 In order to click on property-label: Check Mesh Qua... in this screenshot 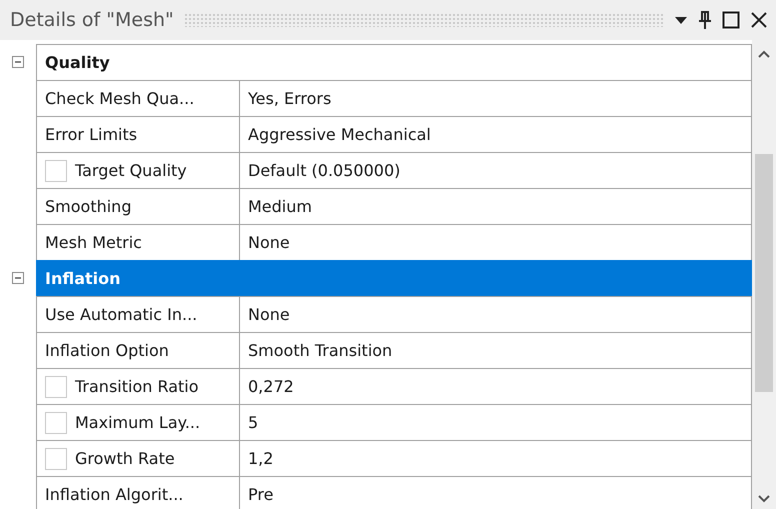, I will do `click(119, 98)`.